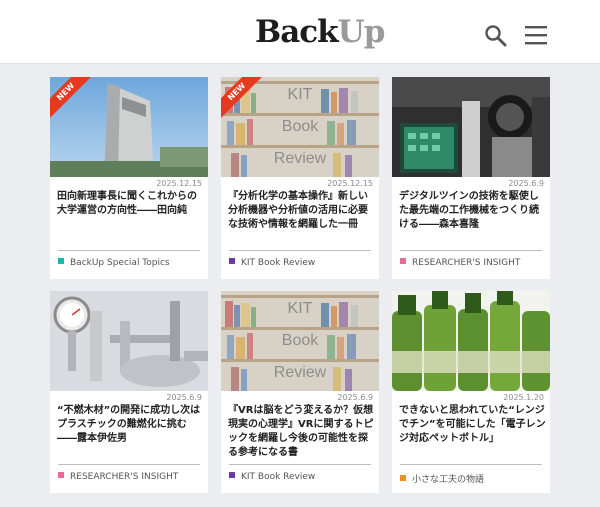 This screenshot has height=507, width=600. Describe the element at coordinates (448, 480) in the screenshot. I see `category-label: 小さな工夫の物語` at that location.